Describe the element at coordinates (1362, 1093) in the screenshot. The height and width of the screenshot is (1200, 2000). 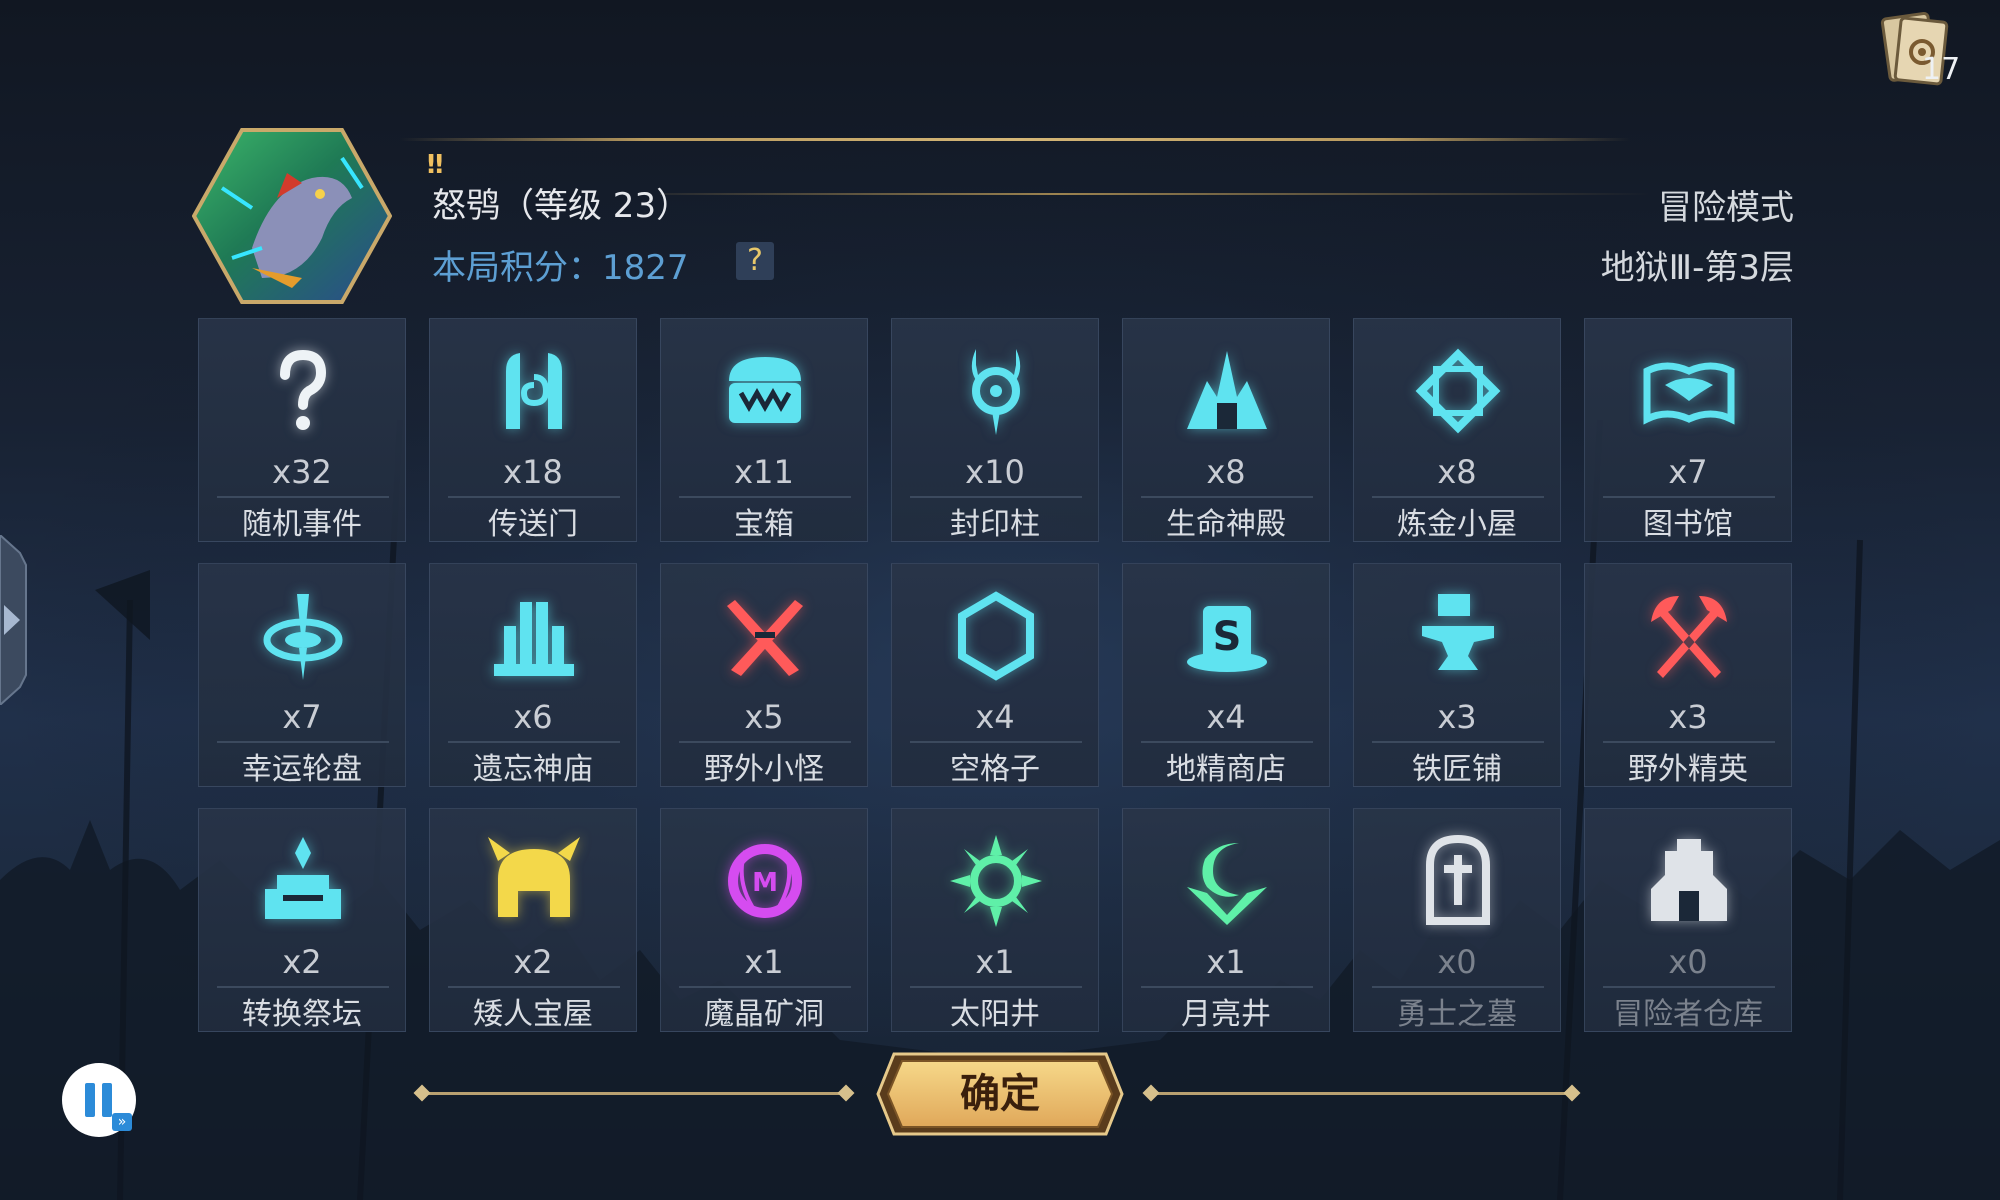
I see `footer-divider-right` at that location.